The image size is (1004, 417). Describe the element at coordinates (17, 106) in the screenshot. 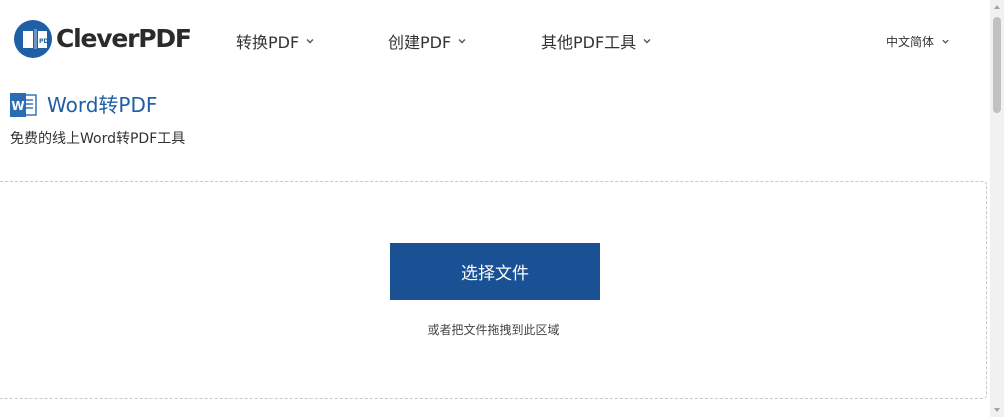

I see `svg-text: W` at that location.